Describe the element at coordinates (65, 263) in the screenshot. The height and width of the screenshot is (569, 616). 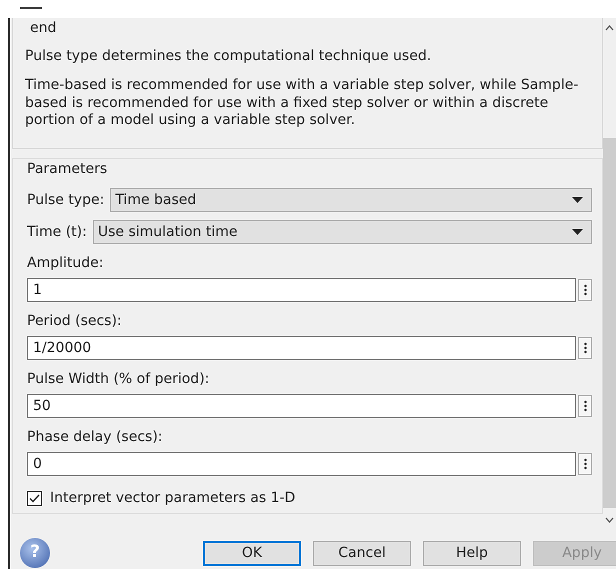
I see `field-label: Amplitude:` at that location.